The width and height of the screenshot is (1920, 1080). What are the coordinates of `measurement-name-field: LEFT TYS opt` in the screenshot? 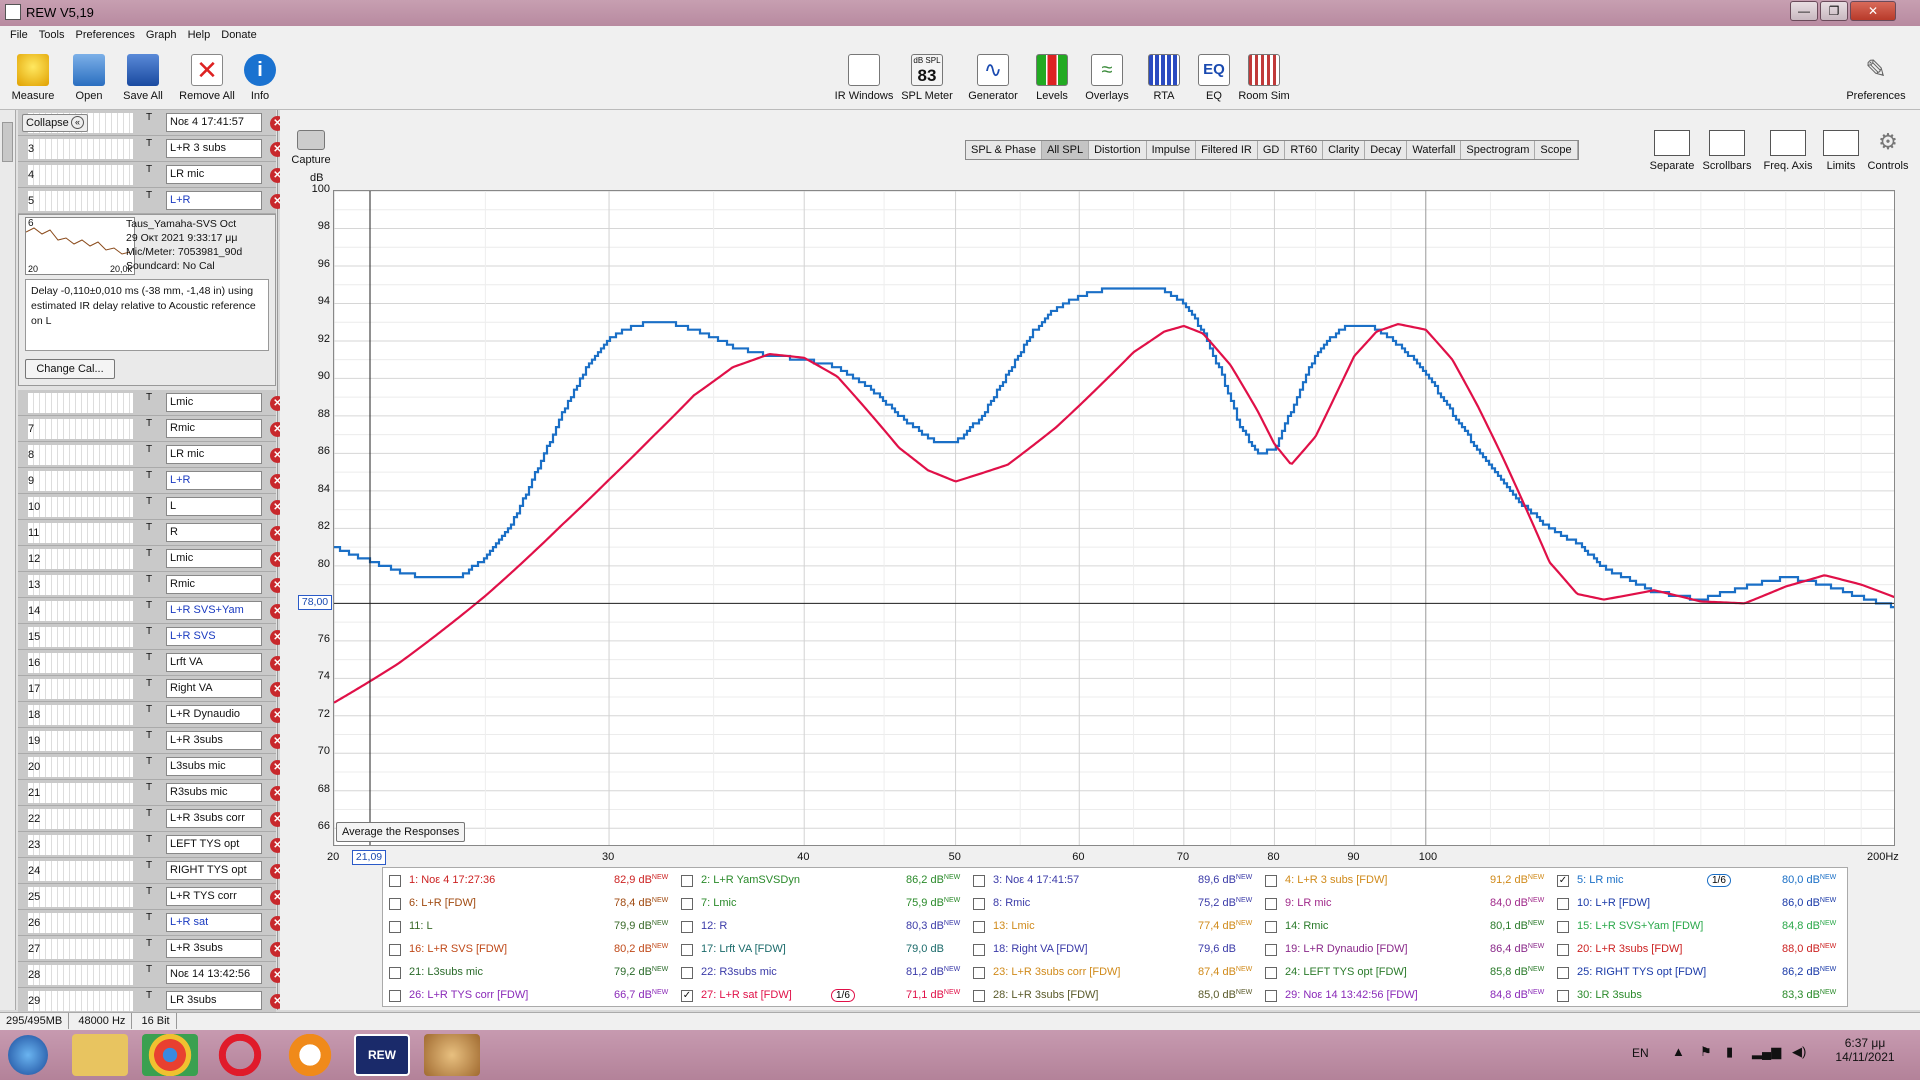 It's located at (214, 844).